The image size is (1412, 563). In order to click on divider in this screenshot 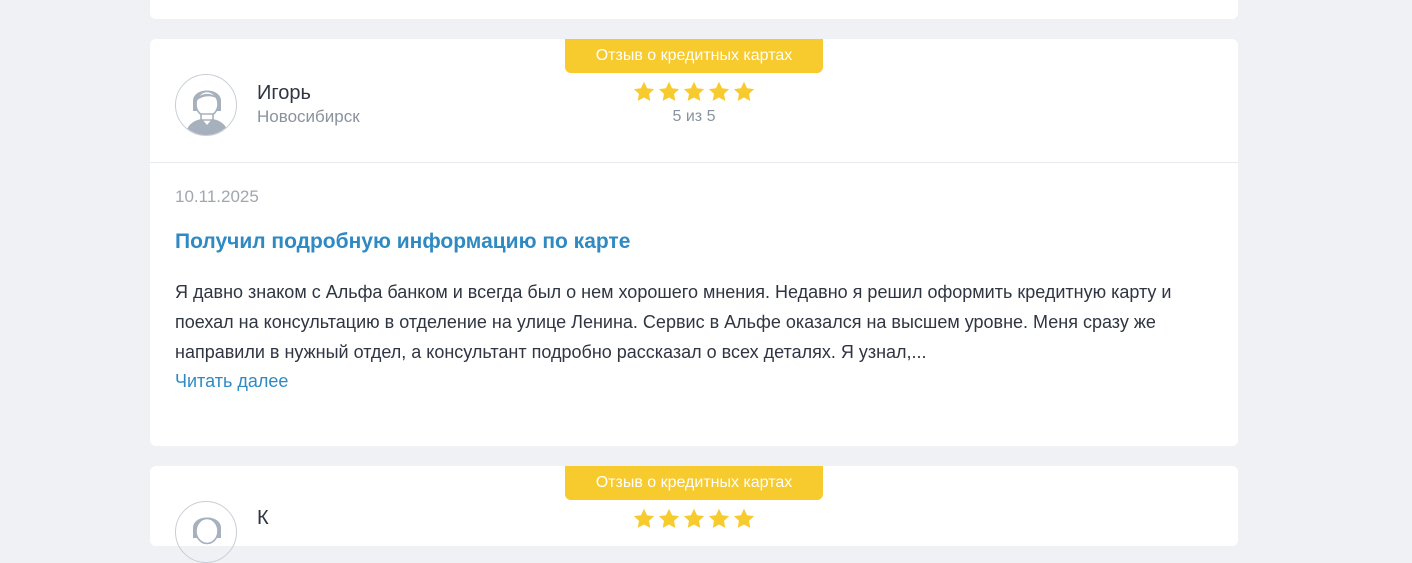, I will do `click(694, 162)`.